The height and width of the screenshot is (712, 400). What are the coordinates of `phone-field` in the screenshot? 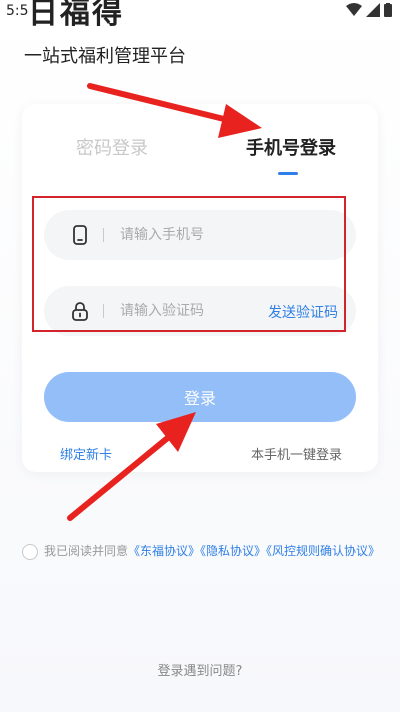 It's located at (200, 235).